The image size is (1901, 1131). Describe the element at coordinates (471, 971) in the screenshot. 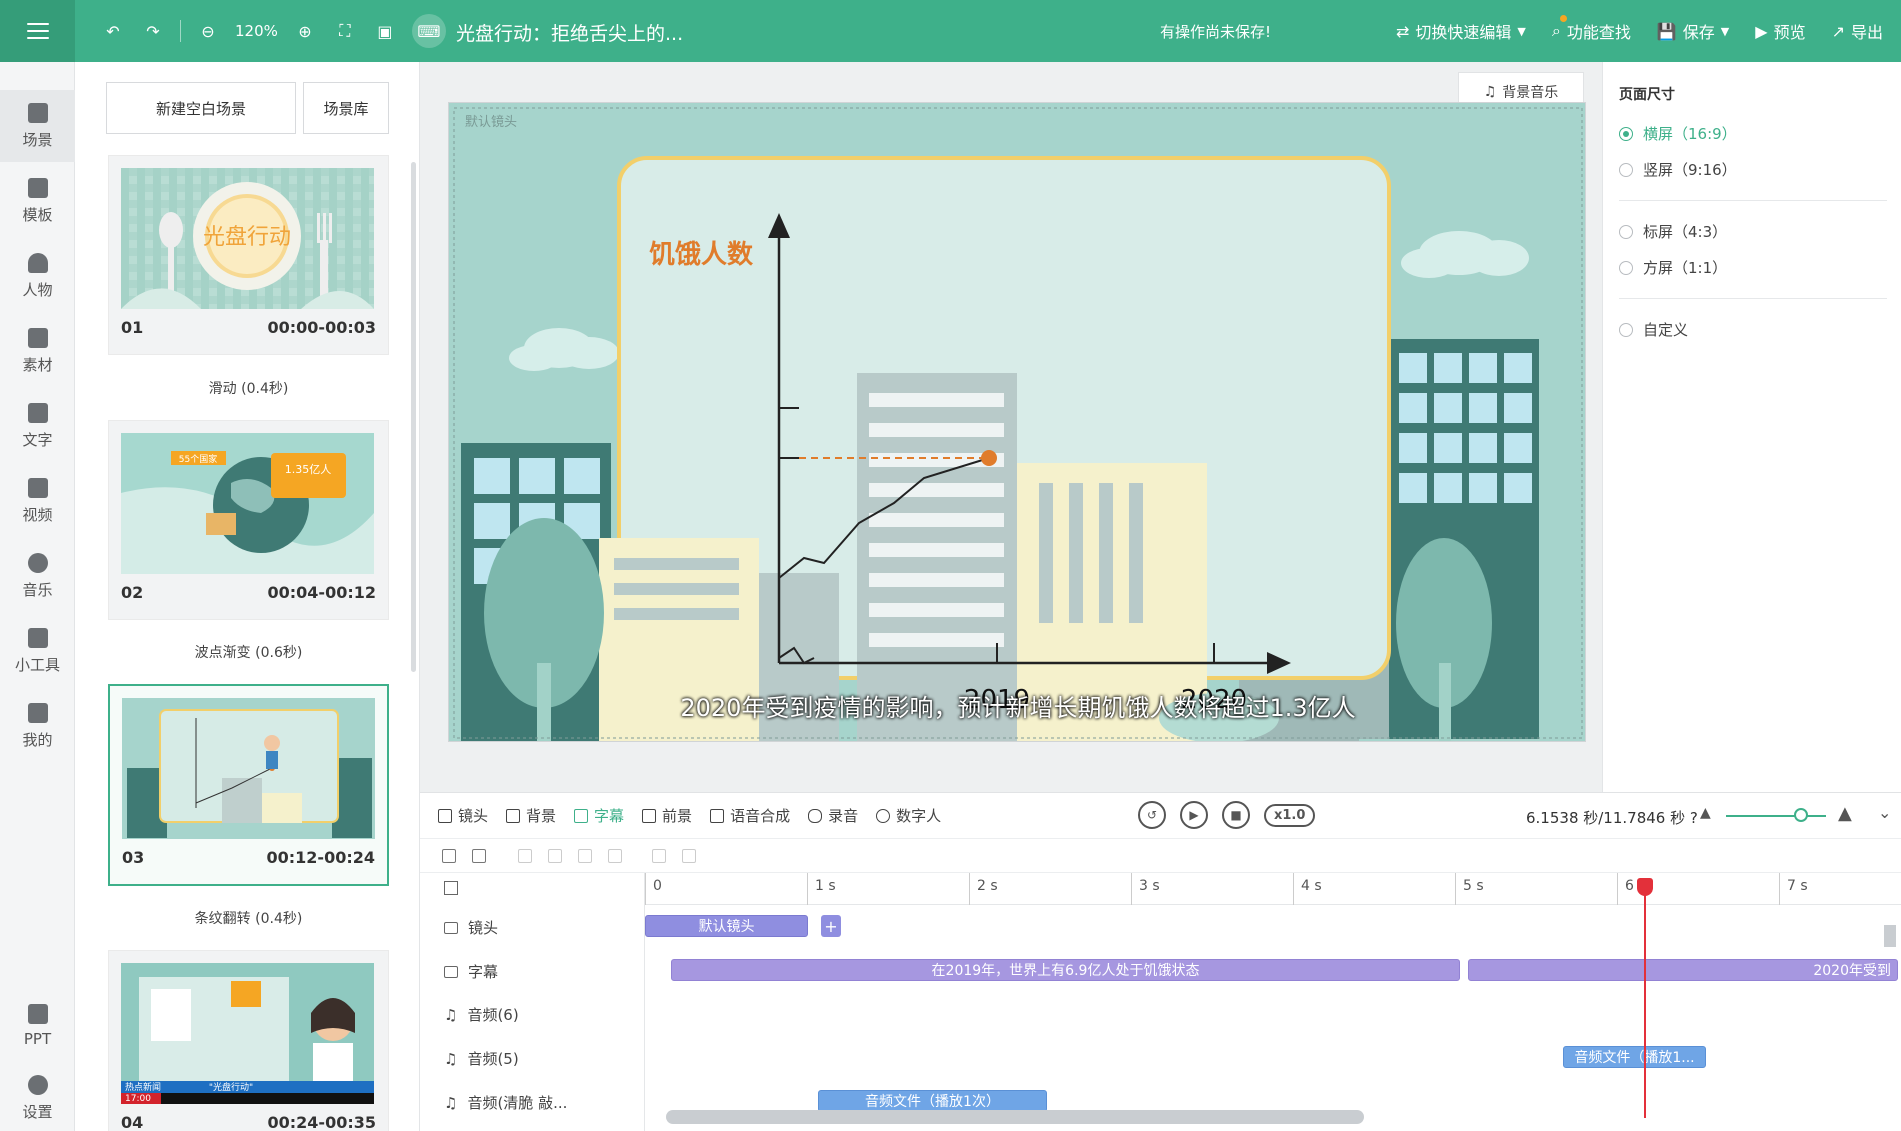

I see `track-subtitle: 字幕` at that location.